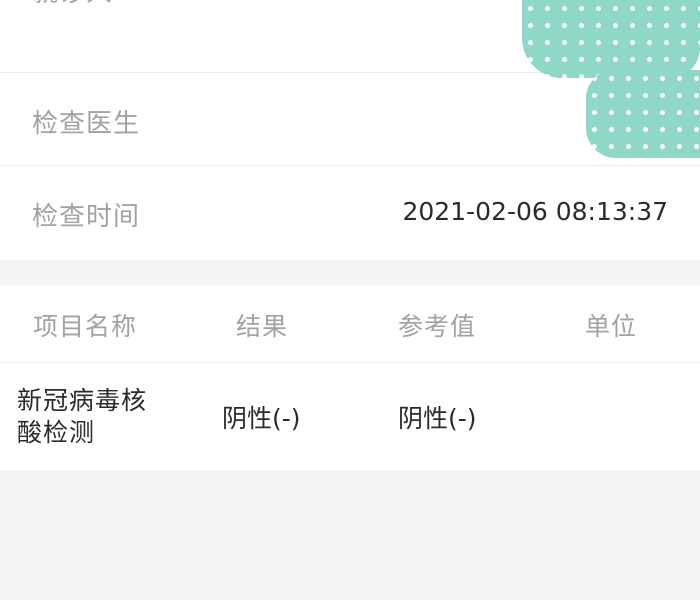 The image size is (700, 600). Describe the element at coordinates (86, 217) in the screenshot. I see `exam-time-label: 检查时间` at that location.